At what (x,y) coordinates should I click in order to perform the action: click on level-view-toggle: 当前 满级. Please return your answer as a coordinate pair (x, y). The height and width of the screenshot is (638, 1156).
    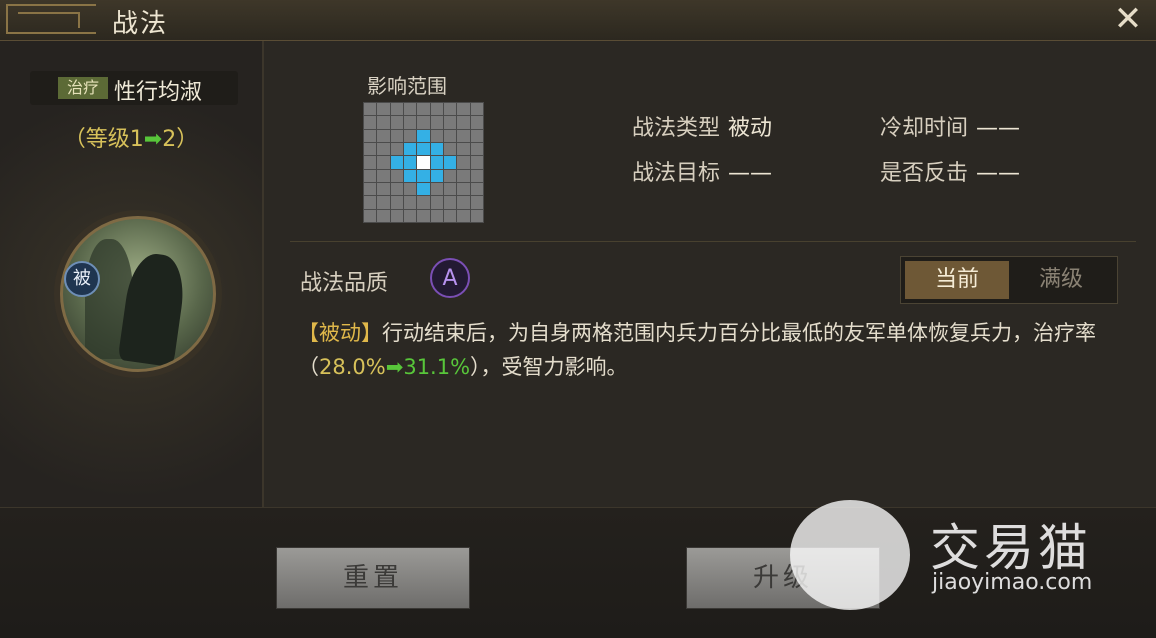
    Looking at the image, I should click on (1009, 280).